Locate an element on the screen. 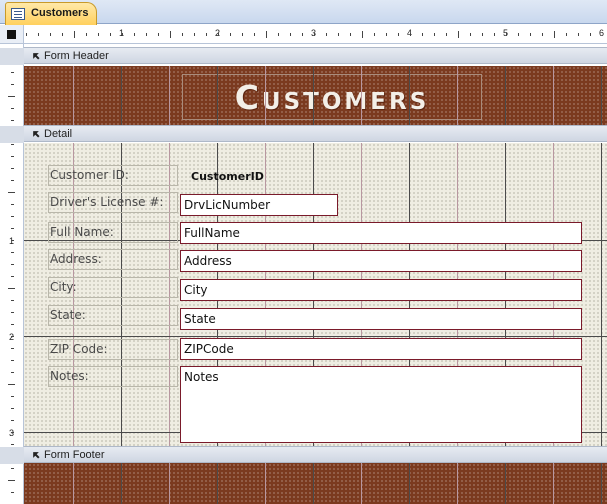 Image resolution: width=607 pixels, height=504 pixels. drivers-license-label: Driver's License #: is located at coordinates (113, 202).